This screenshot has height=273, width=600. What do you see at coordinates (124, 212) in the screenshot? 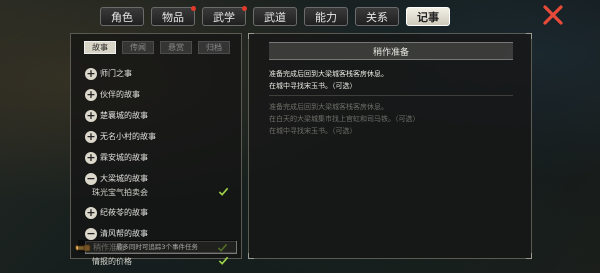
I see `story-label: 纪莜苓的故事` at bounding box center [124, 212].